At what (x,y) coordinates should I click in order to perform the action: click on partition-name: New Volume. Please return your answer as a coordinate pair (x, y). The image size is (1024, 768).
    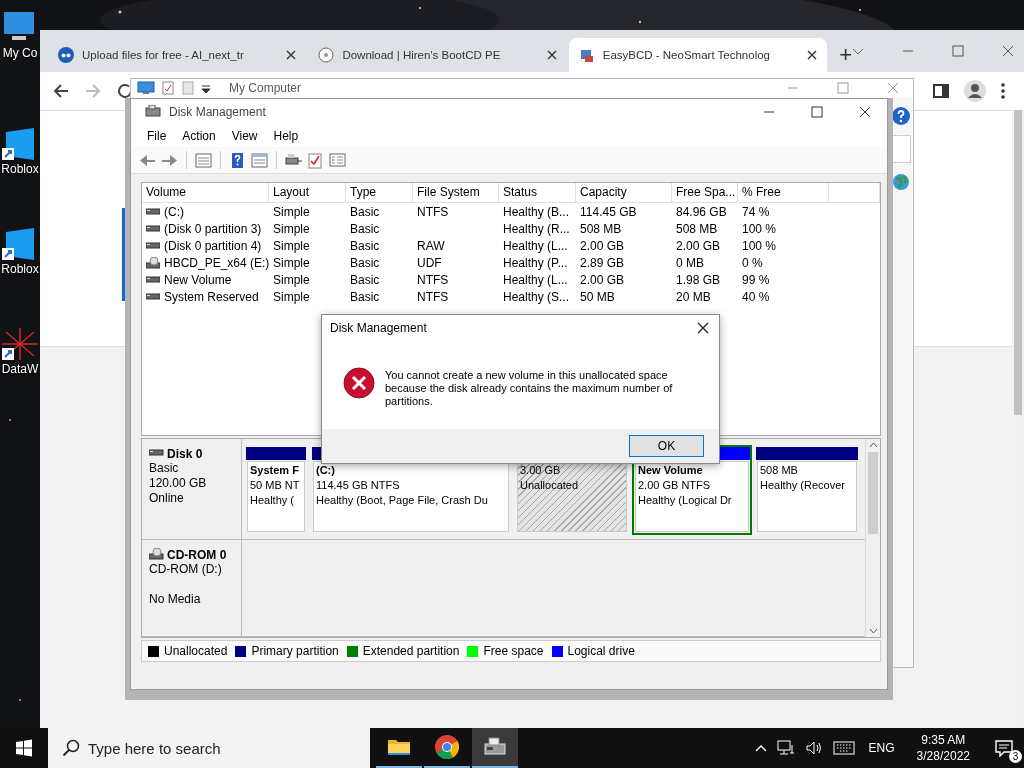
    Looking at the image, I should click on (671, 470).